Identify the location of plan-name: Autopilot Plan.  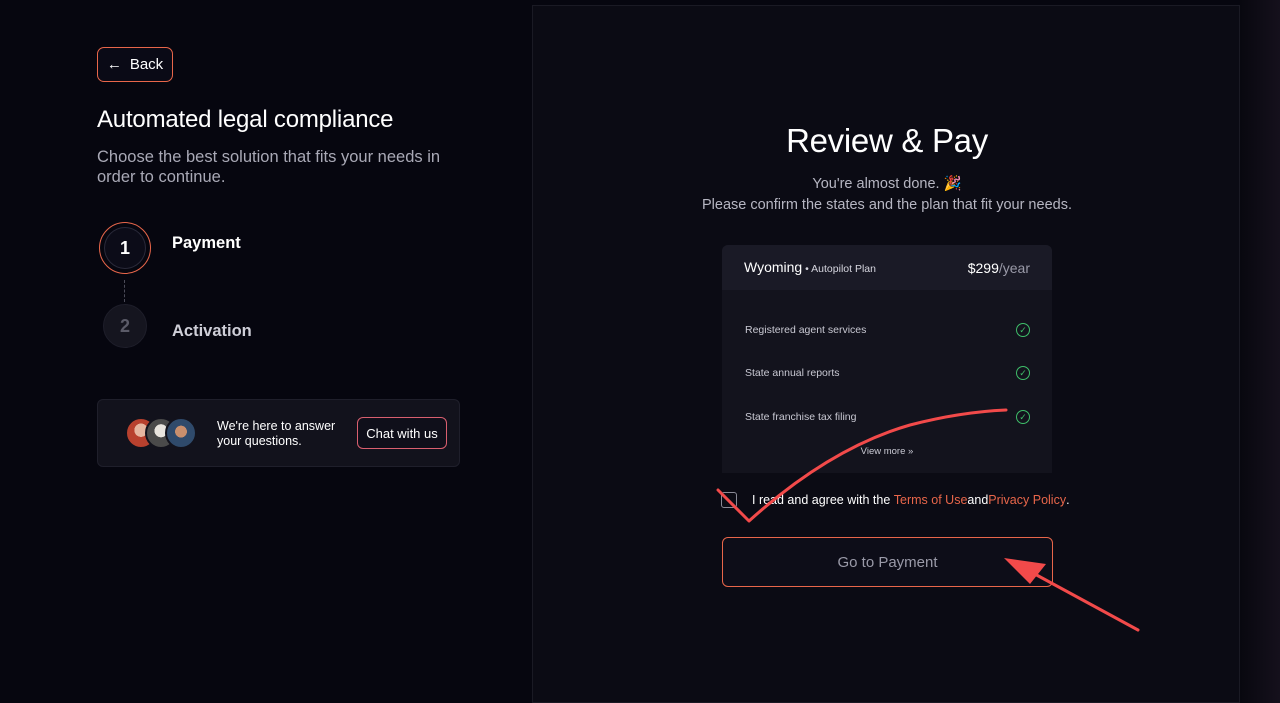
(843, 268).